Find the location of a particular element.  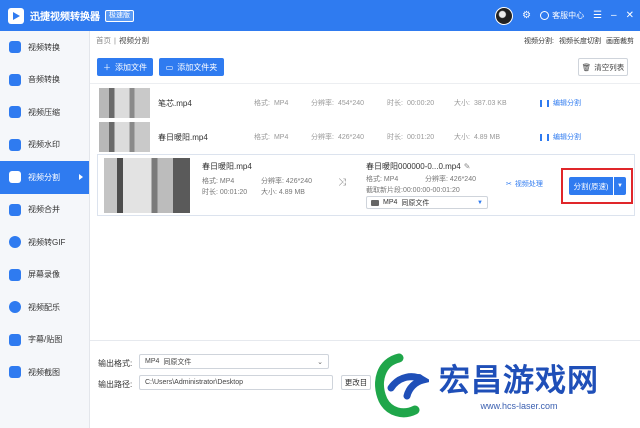

output-format-select: MP4 同原文件 ▼ is located at coordinates (427, 202).